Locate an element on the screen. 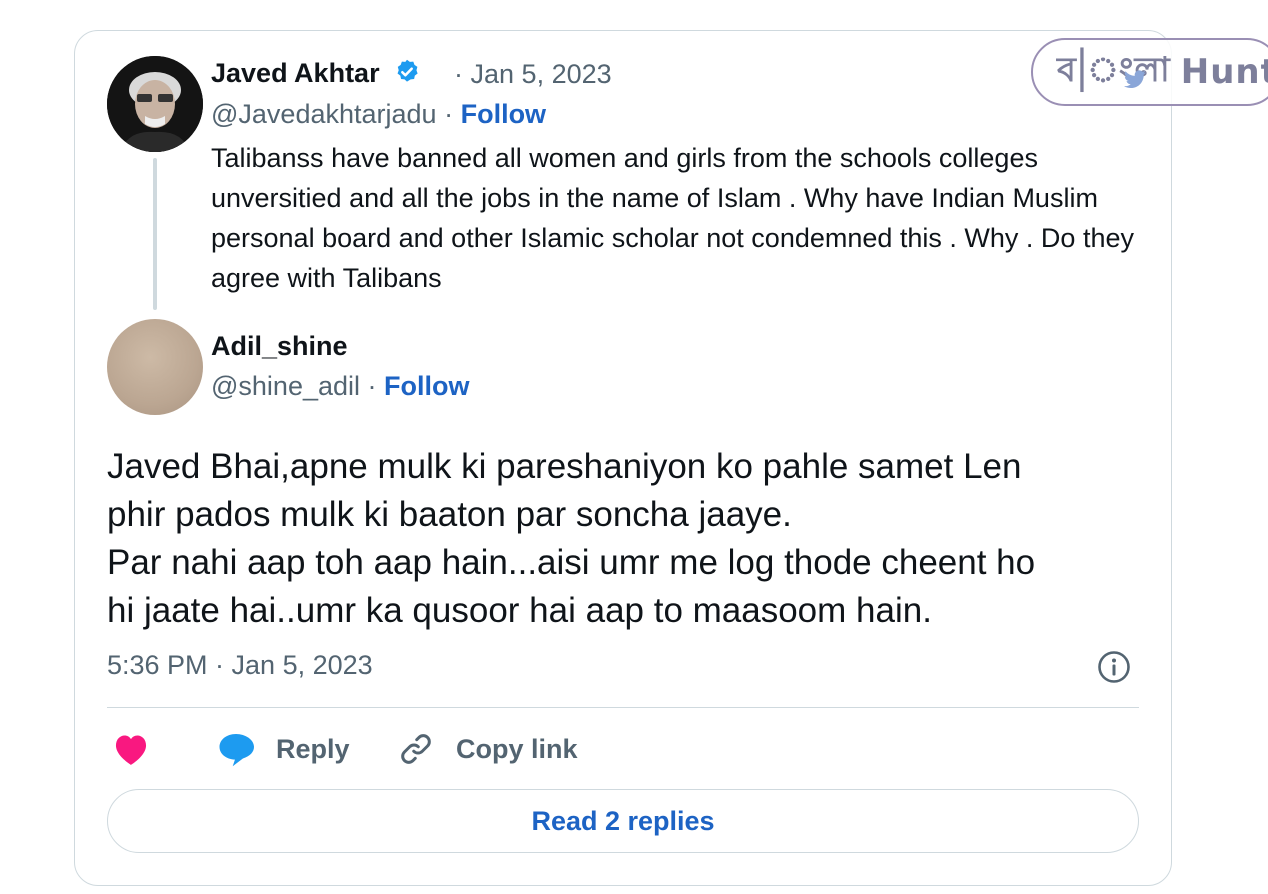 The width and height of the screenshot is (1268, 894). read-replies-label: Read 2 replies is located at coordinates (623, 820).